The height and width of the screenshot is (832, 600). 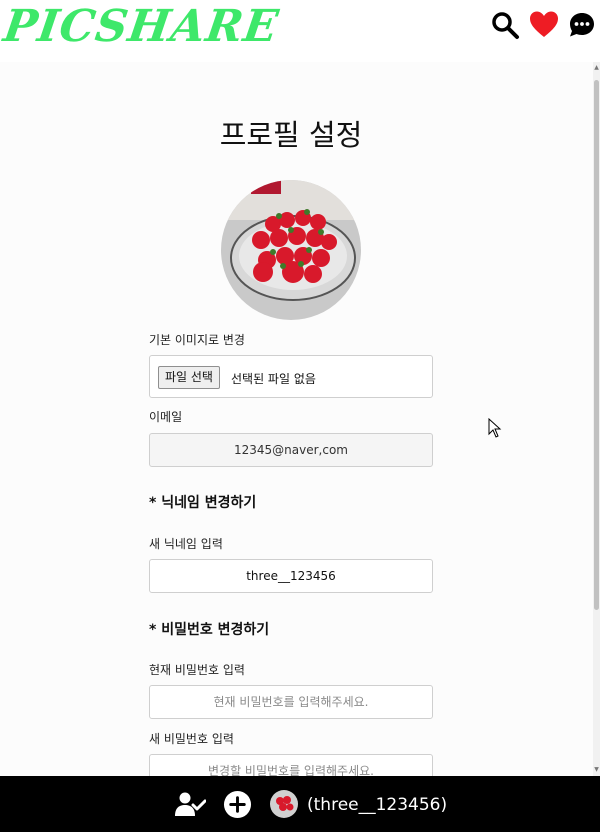 I want to click on choose-file-button: 파일 선택, so click(x=189, y=377).